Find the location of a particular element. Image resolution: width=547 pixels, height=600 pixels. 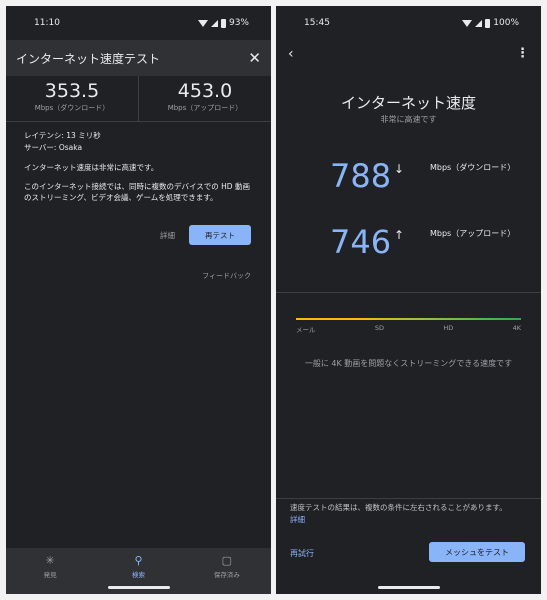

close-icon: ✕ is located at coordinates (254, 58).